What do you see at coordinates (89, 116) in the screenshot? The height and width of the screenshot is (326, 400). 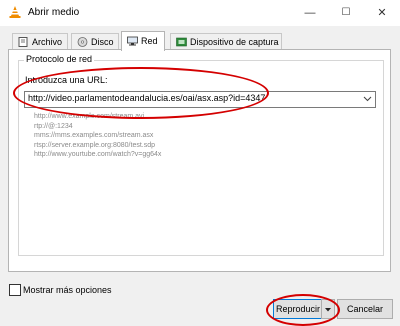 I see `example-url: http://www.example.com/stream.avi` at bounding box center [89, 116].